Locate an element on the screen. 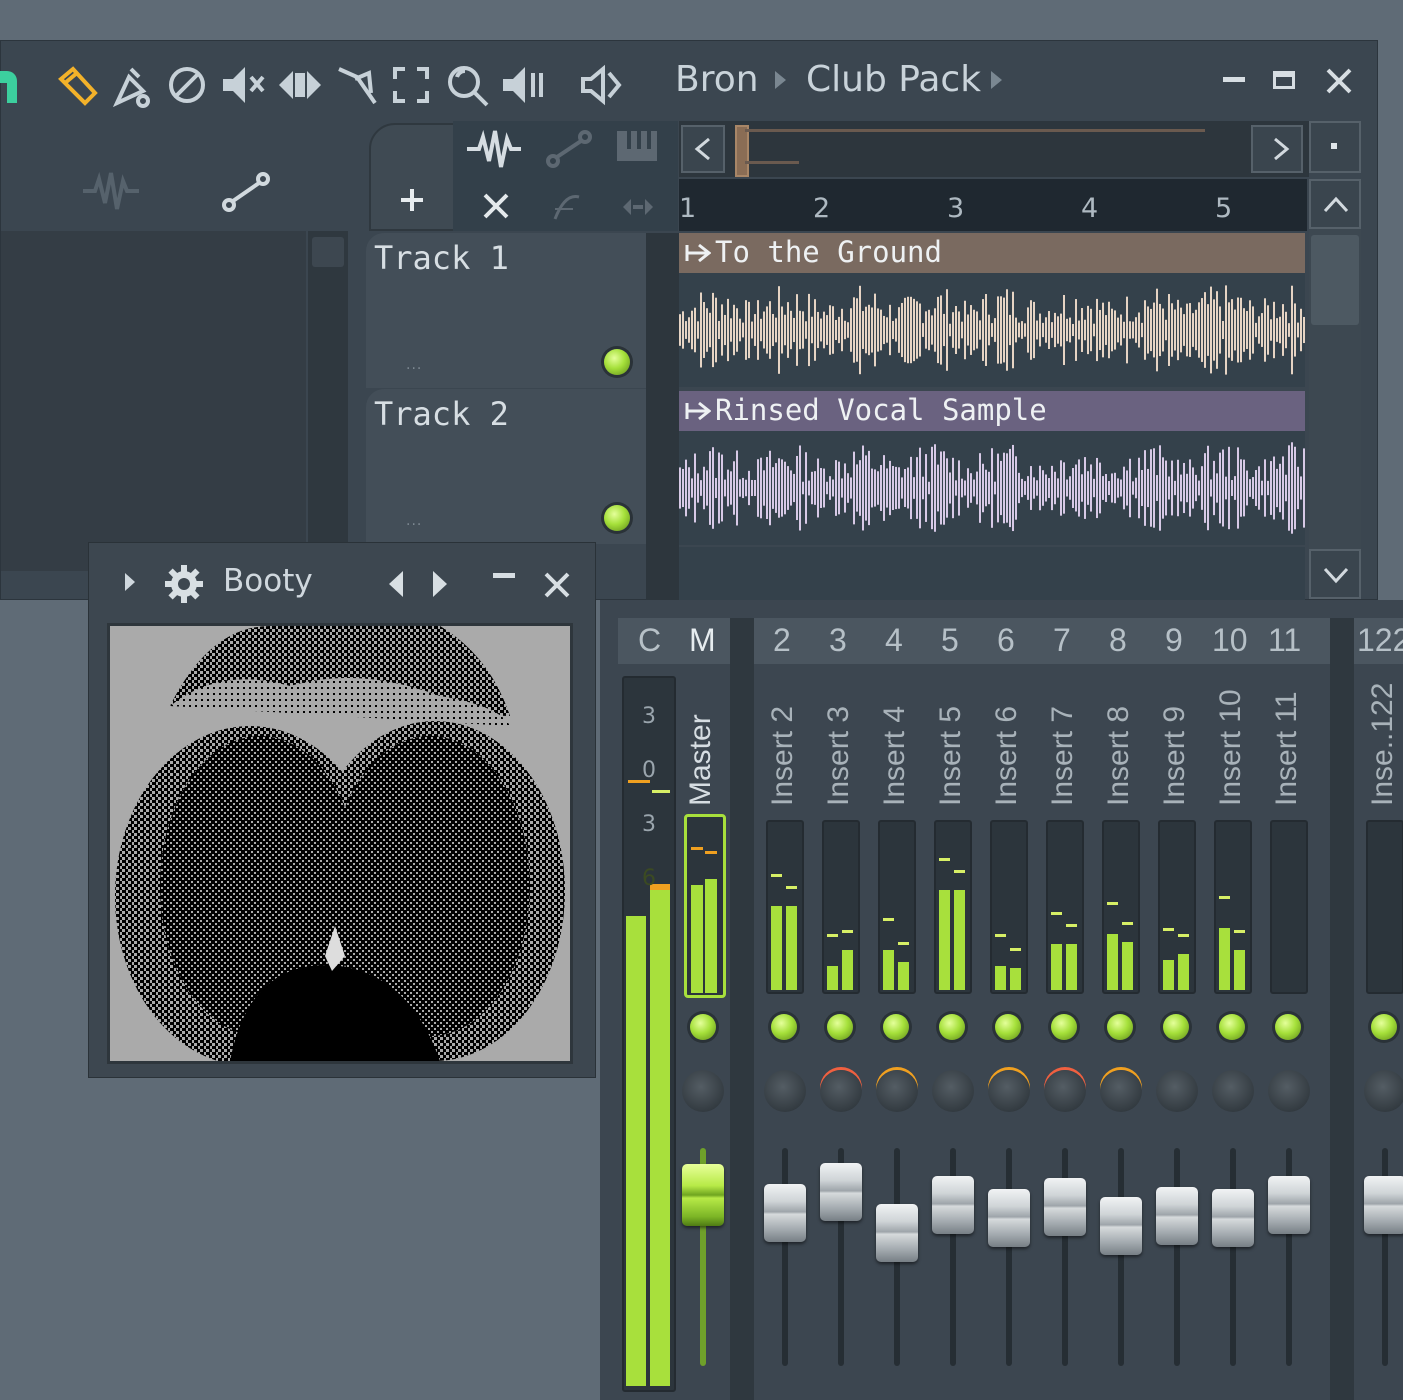  maximize-icon is located at coordinates (1284, 80).